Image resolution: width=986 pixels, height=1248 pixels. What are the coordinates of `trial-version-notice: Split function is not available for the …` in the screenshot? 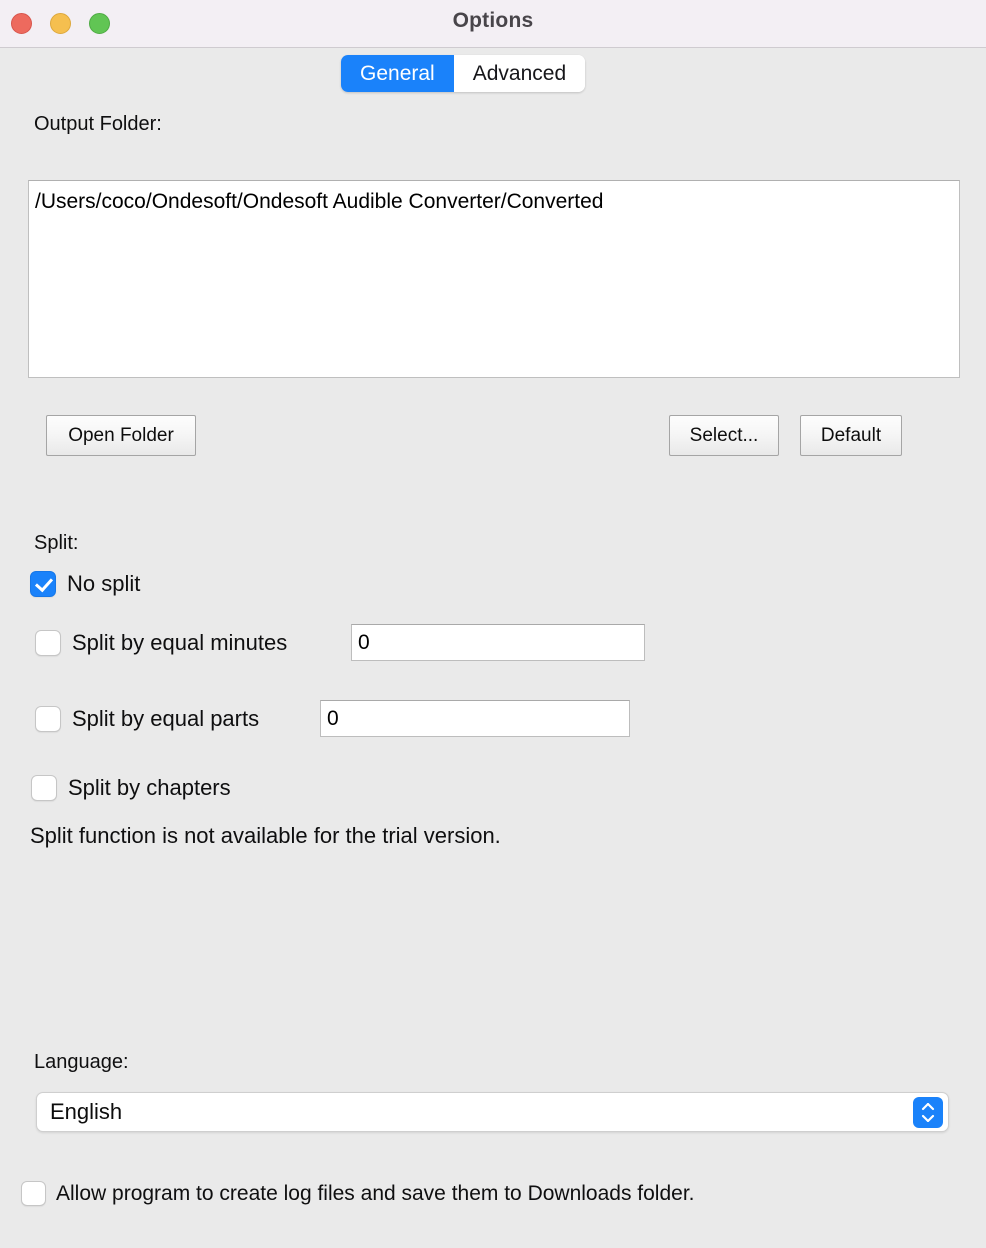 It's located at (265, 835).